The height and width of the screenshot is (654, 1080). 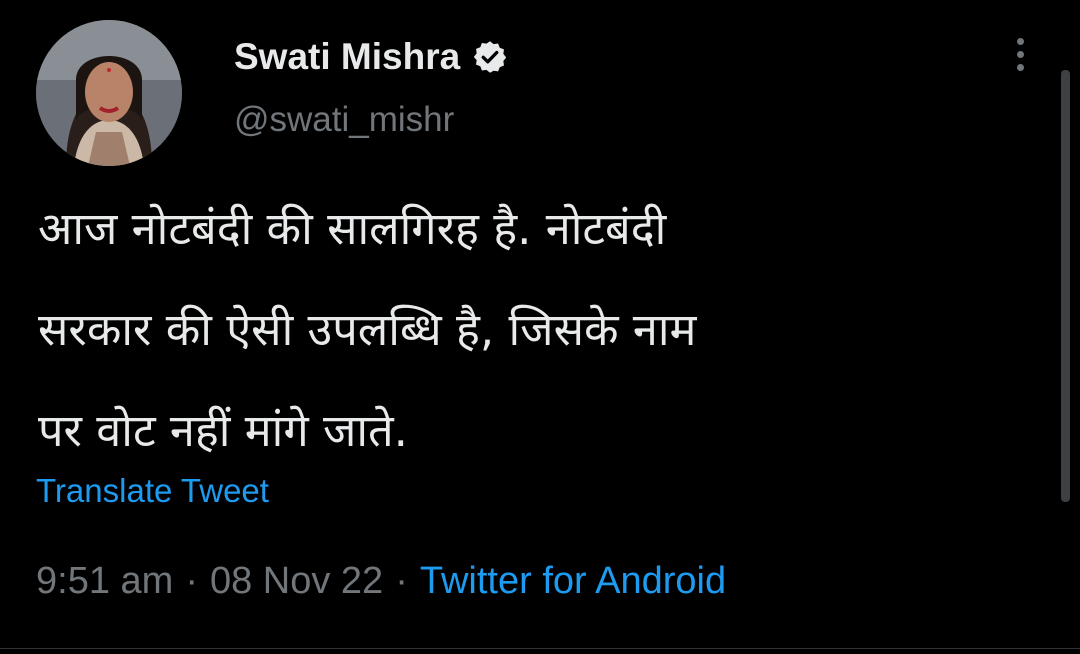 What do you see at coordinates (223, 430) in the screenshot?
I see `tweet-text-line: पर वोट नहीं मांगे जाते.` at bounding box center [223, 430].